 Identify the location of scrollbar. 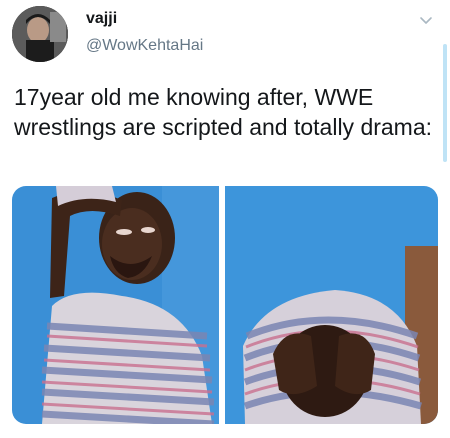
(445, 103).